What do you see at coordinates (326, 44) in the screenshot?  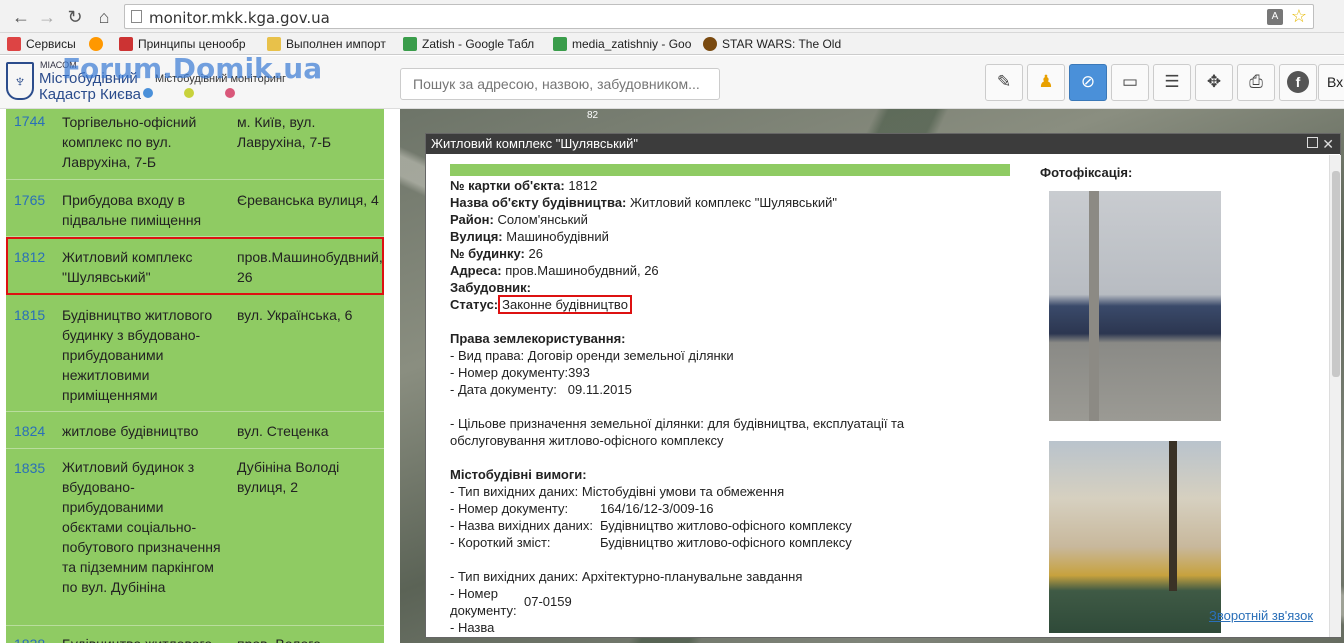 I see `bookmark-import: Выполнен импорт` at bounding box center [326, 44].